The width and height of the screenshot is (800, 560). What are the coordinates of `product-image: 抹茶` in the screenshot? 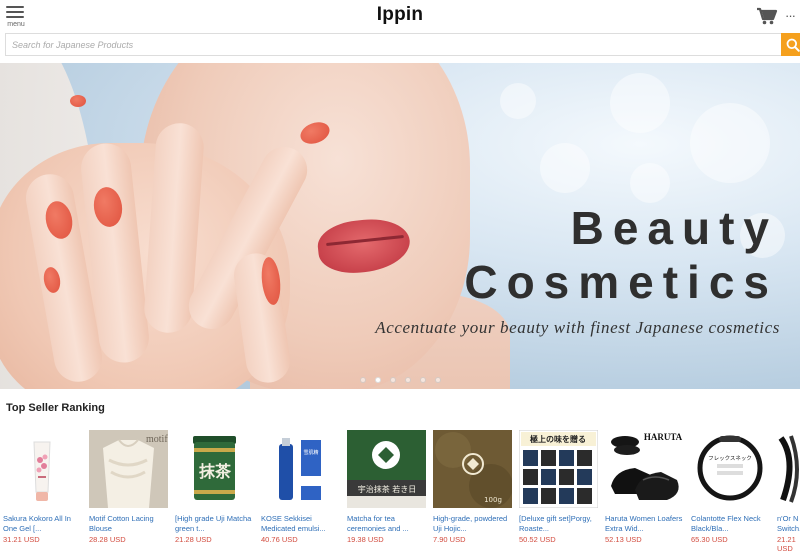 It's located at (214, 469).